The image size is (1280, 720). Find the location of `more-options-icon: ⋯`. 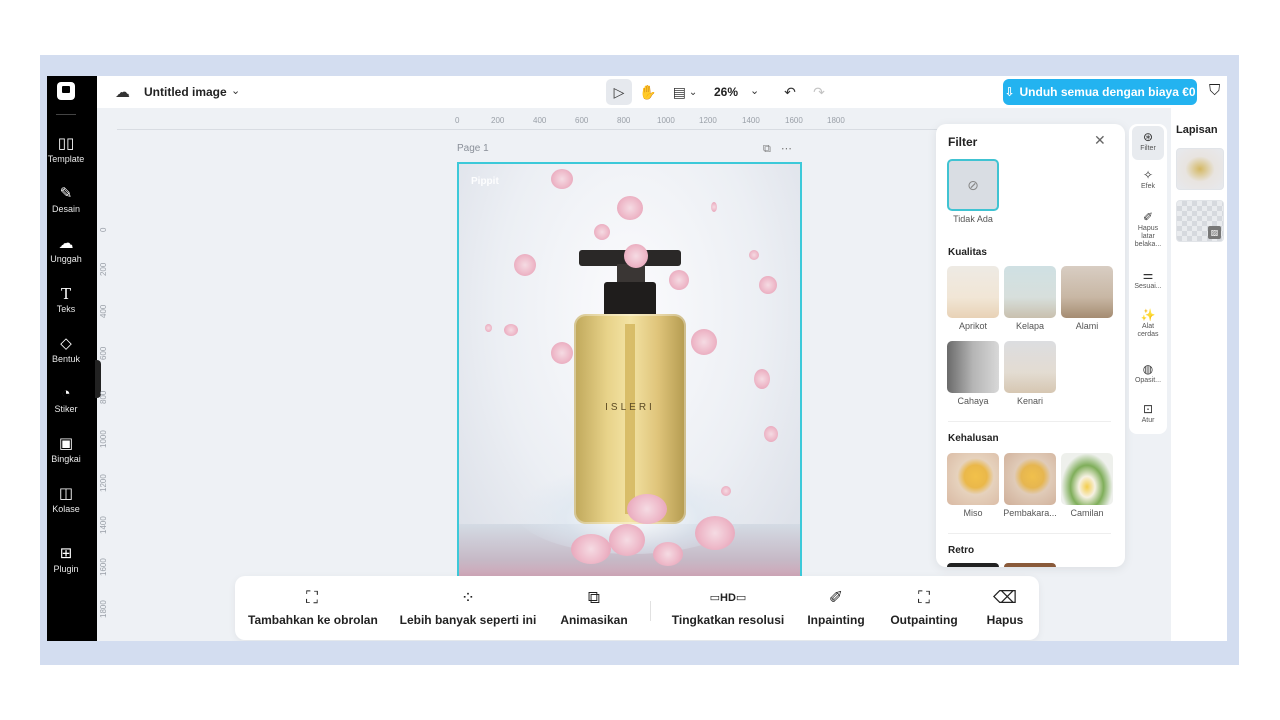

more-options-icon: ⋯ is located at coordinates (791, 149).